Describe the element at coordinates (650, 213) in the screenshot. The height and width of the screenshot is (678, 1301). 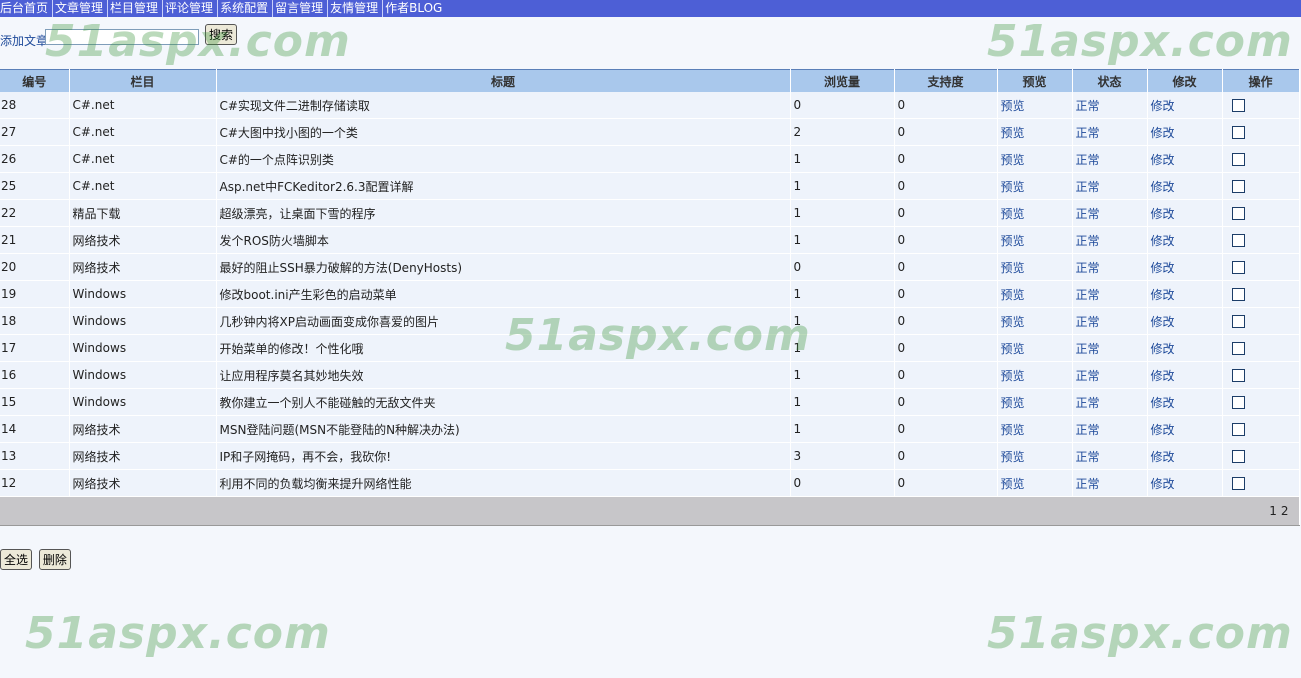
I see `table-row: 22 精品下载 超级漂亮，让桌面下雪的程序 1 0 预览 正常 修改` at that location.